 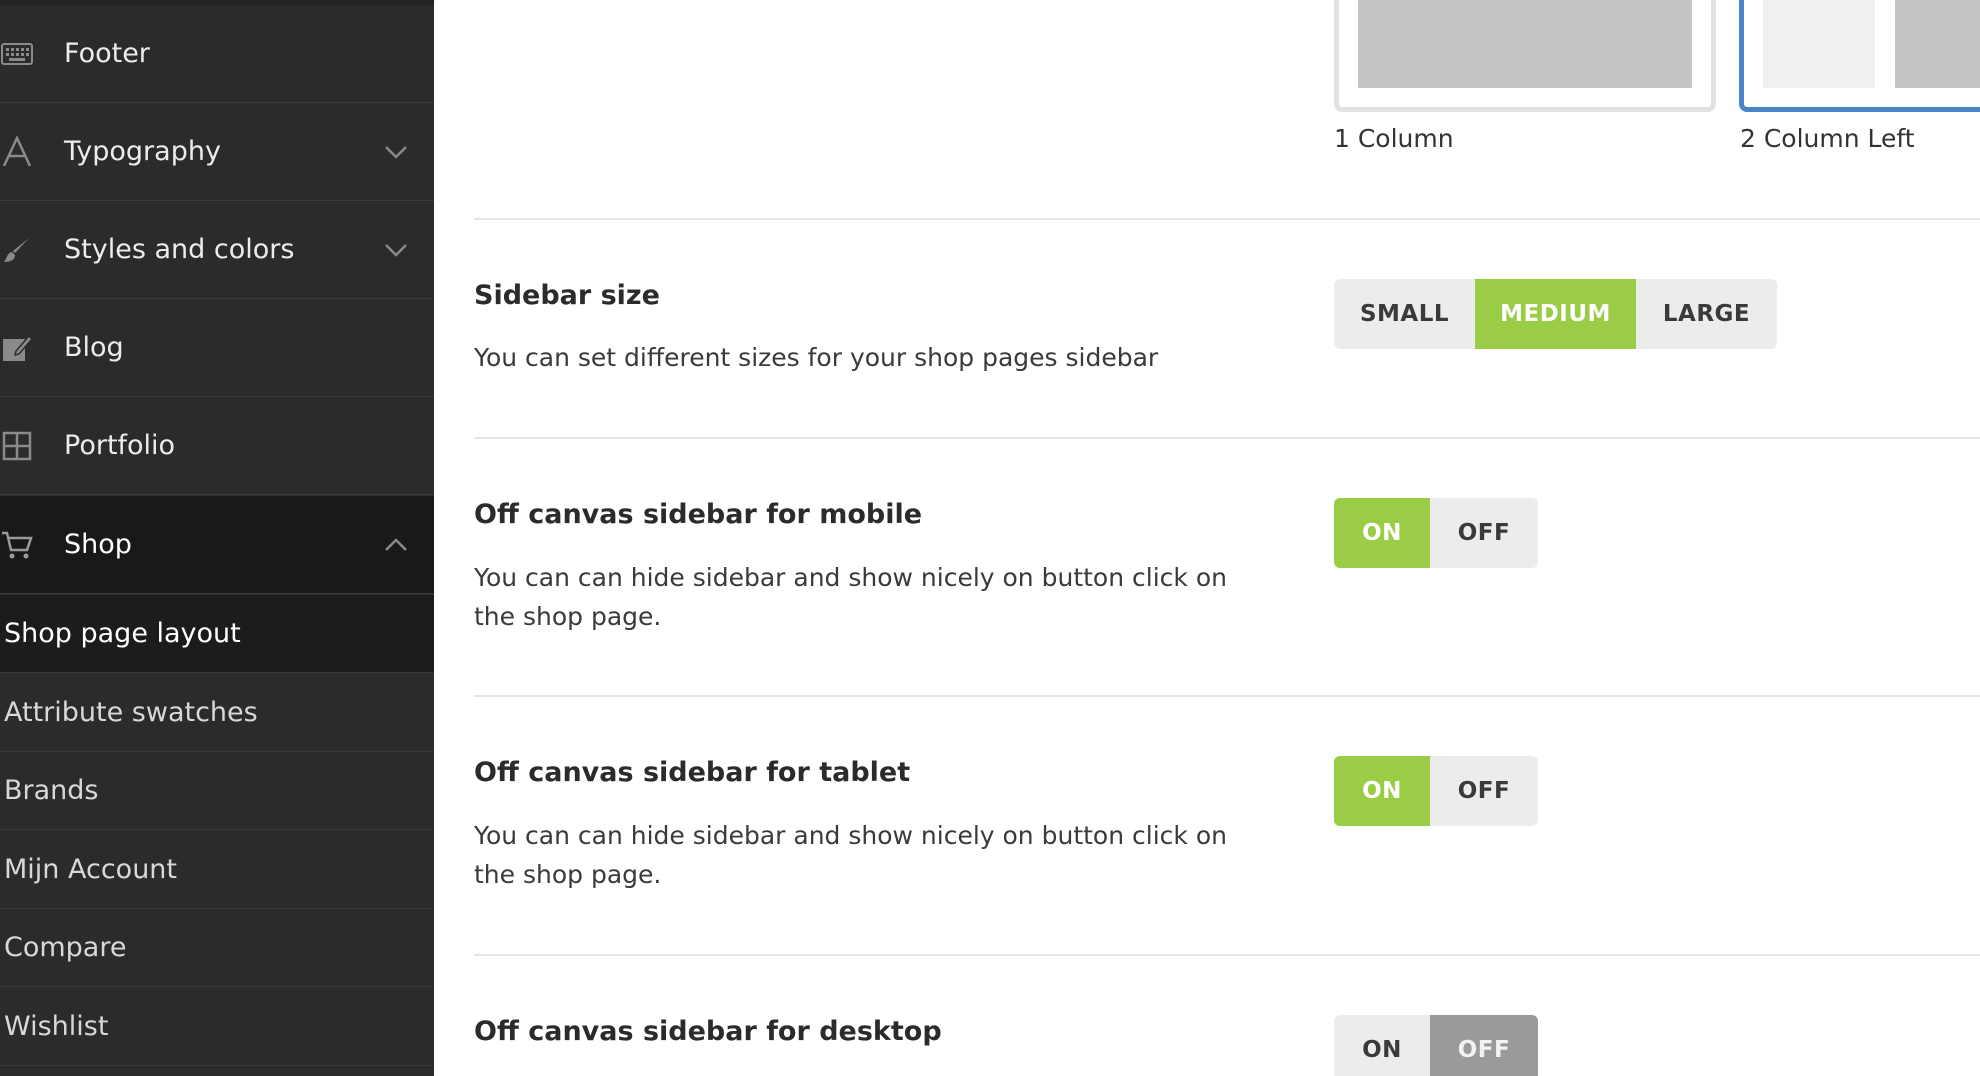 What do you see at coordinates (98, 544) in the screenshot?
I see `sidebar-item-label: Shop` at bounding box center [98, 544].